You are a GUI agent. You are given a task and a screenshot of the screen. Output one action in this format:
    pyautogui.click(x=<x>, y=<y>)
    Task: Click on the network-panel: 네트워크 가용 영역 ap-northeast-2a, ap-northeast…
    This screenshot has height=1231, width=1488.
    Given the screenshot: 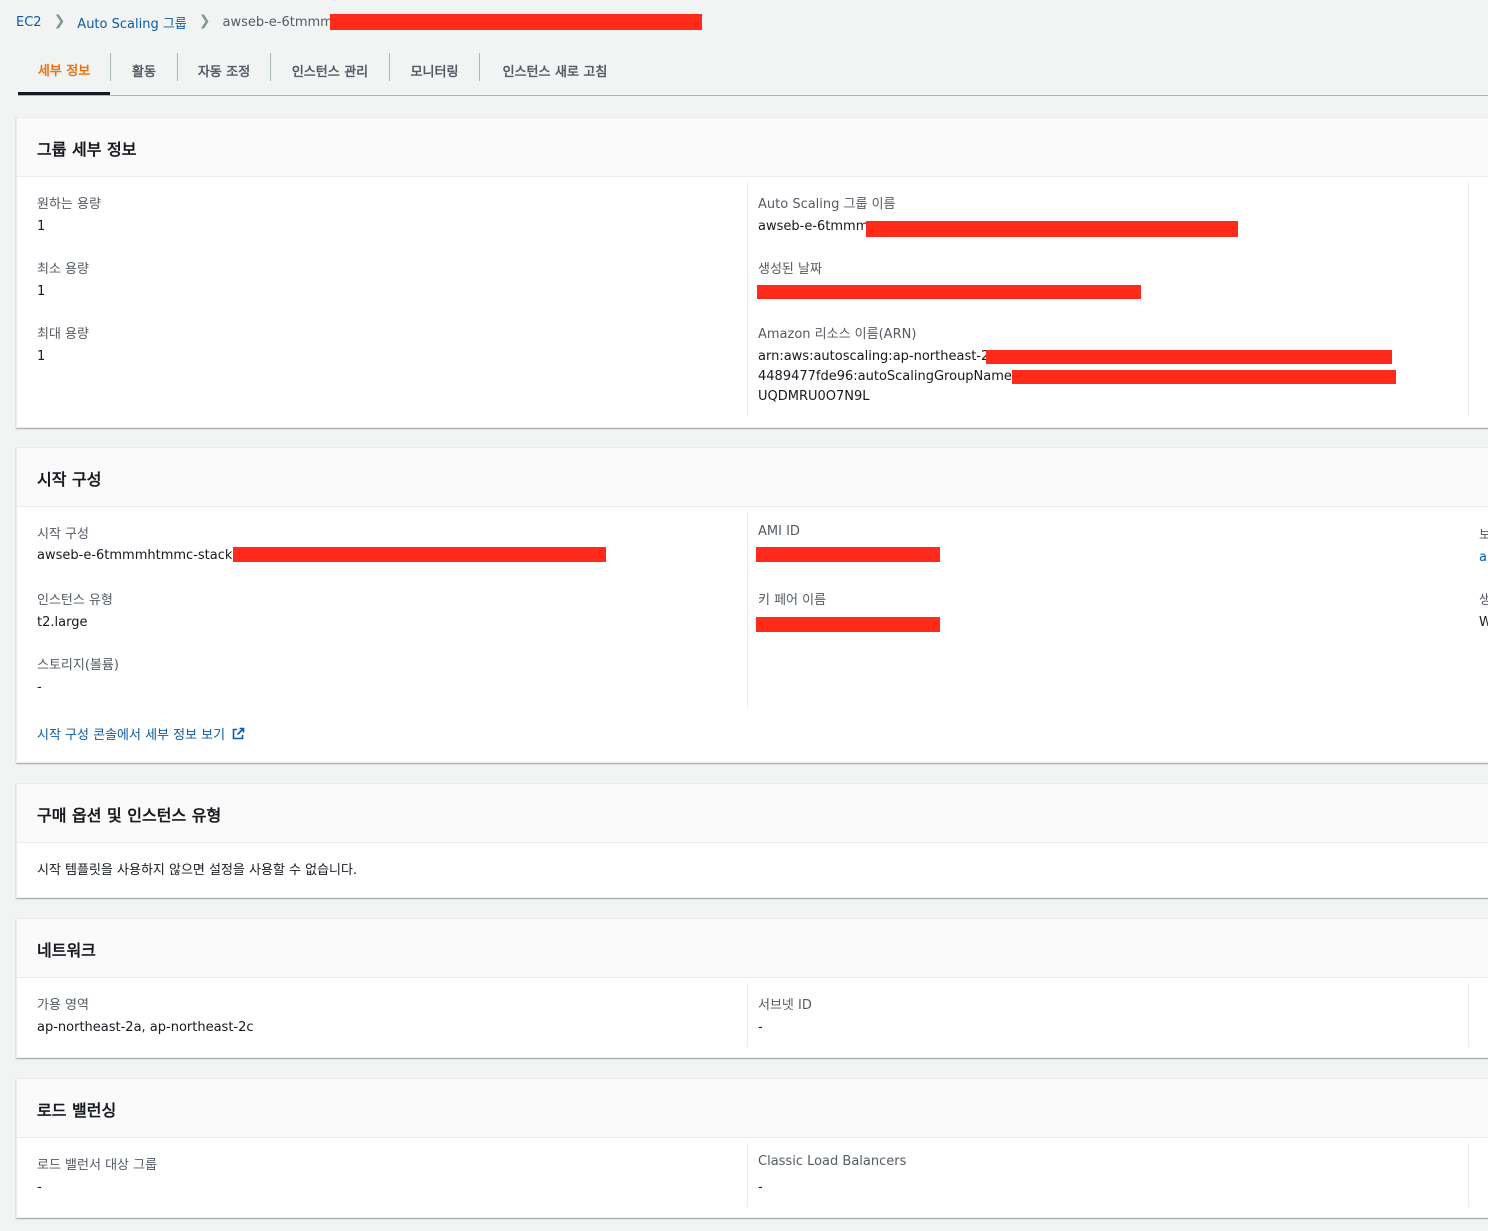 What is the action you would take?
    pyautogui.click(x=752, y=988)
    